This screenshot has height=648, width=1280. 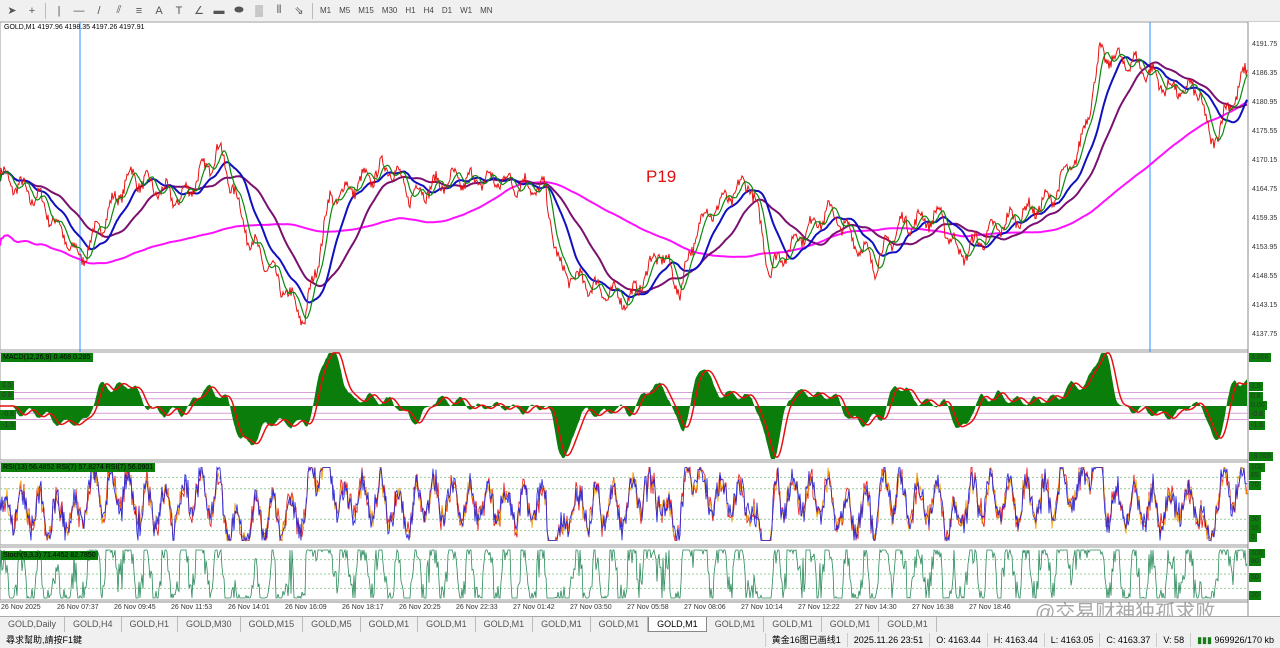 I want to click on macd-axis-label: 0.8, so click(x=1256, y=396).